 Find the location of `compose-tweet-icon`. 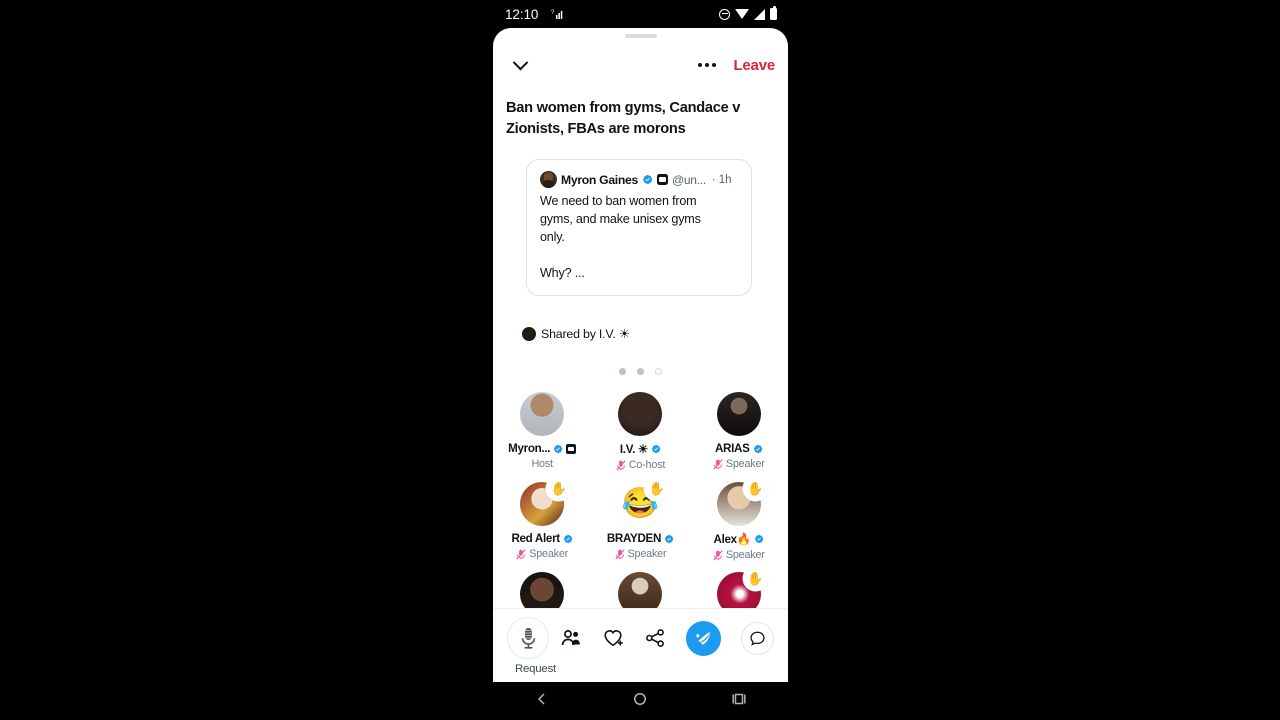

compose-tweet-icon is located at coordinates (703, 638).